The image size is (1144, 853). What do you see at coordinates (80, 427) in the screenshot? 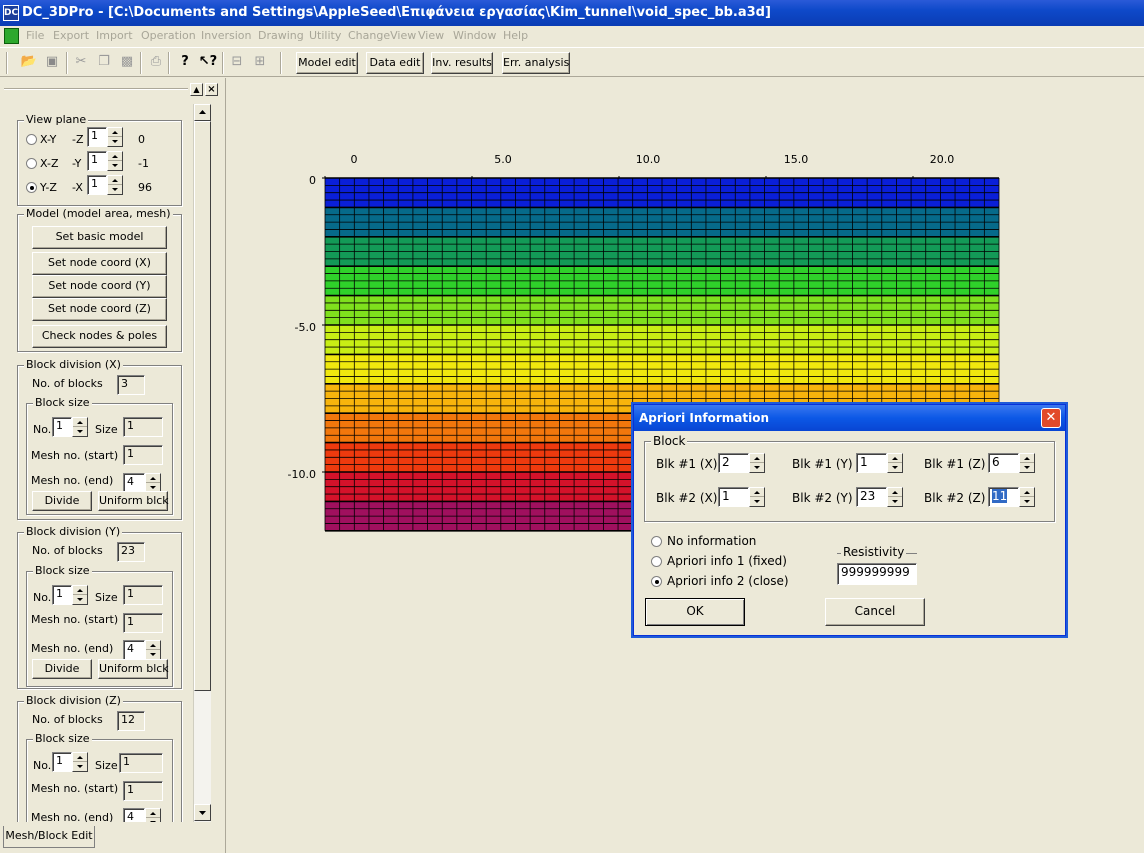
I see `no-x-spinner` at bounding box center [80, 427].